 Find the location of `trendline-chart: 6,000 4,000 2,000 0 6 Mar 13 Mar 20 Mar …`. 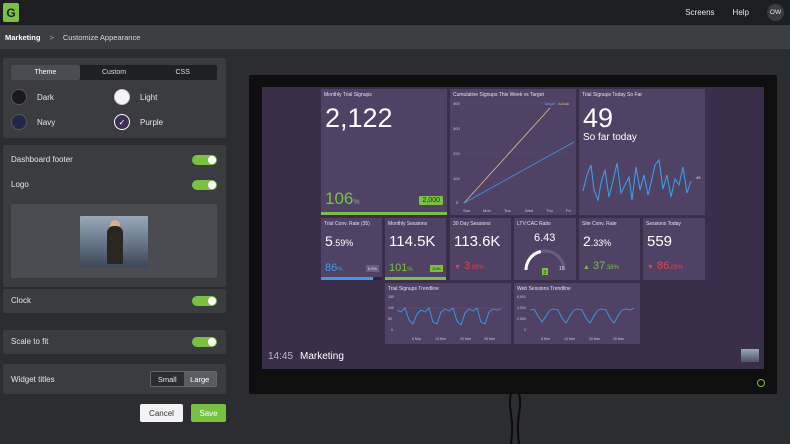

trendline-chart: 6,000 4,000 2,000 0 6 Mar 13 Mar 20 Mar … is located at coordinates (576, 318).